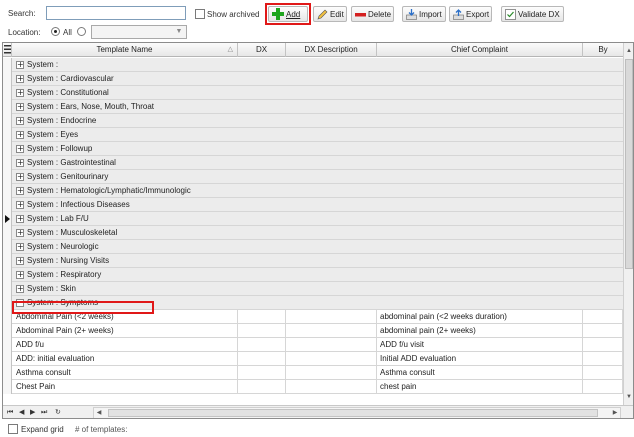 The width and height of the screenshot is (634, 437). What do you see at coordinates (470, 14) in the screenshot?
I see `export-button: Export` at bounding box center [470, 14].